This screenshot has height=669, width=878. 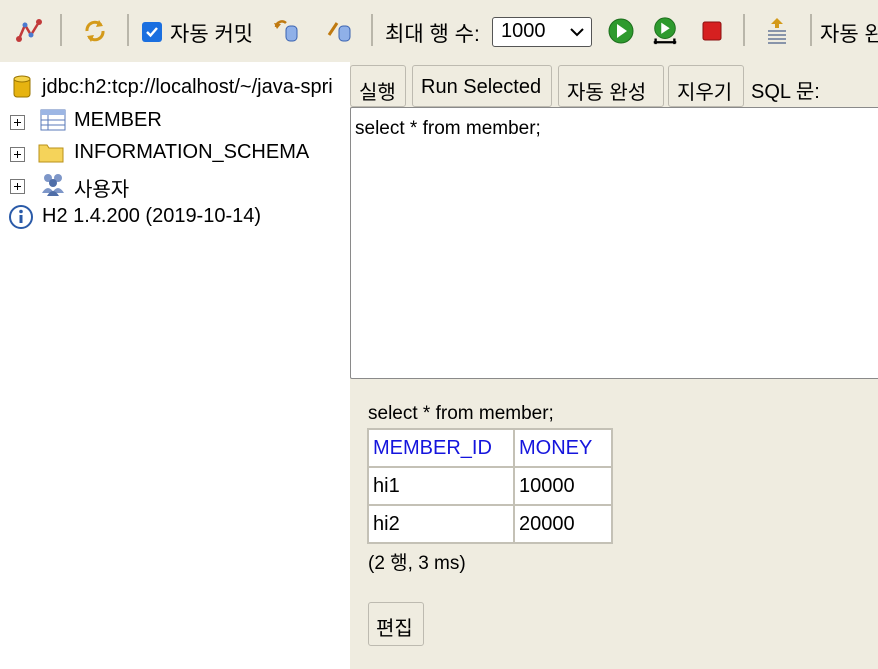 I want to click on auto-commit-label: 자동 커밋, so click(x=211, y=33).